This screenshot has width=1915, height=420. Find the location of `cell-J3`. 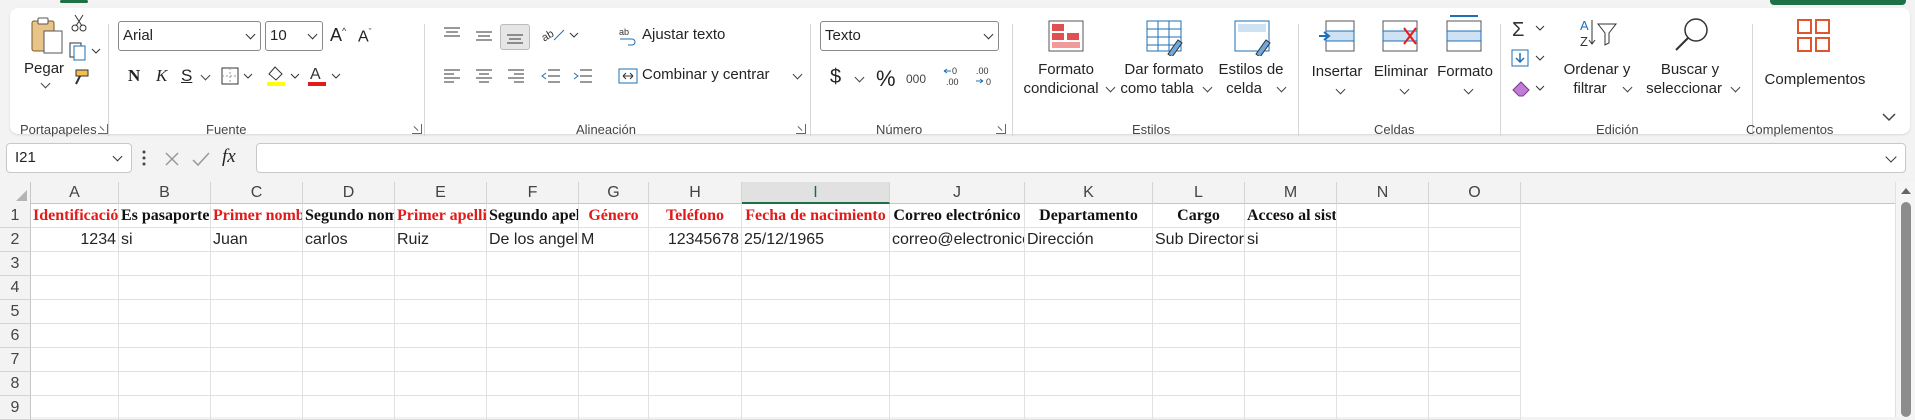

cell-J3 is located at coordinates (957, 264).